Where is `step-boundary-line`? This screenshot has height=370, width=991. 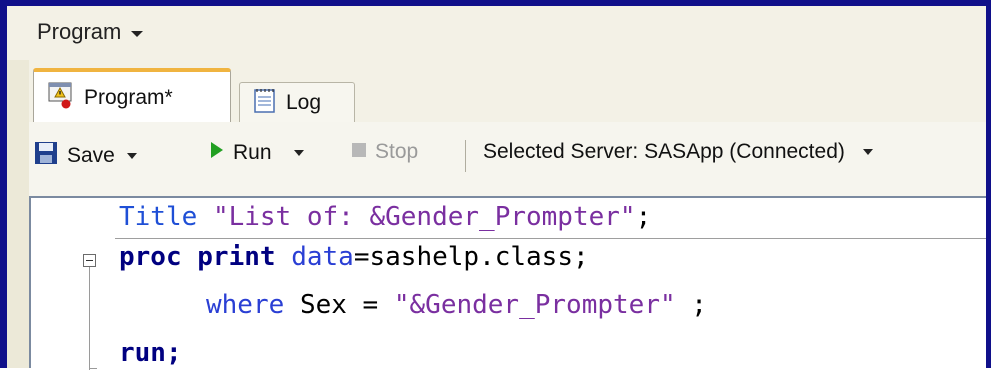
step-boundary-line is located at coordinates (550, 238).